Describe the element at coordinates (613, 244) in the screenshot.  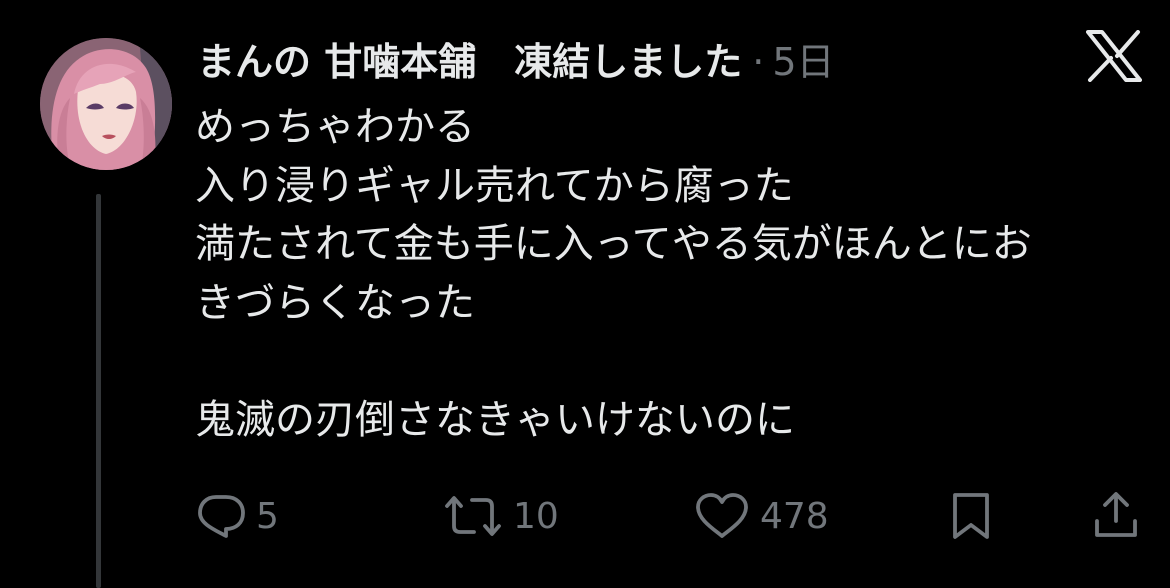
I see `post-text-line: 満たされて金も手に入ってやる気がほんとにお` at that location.